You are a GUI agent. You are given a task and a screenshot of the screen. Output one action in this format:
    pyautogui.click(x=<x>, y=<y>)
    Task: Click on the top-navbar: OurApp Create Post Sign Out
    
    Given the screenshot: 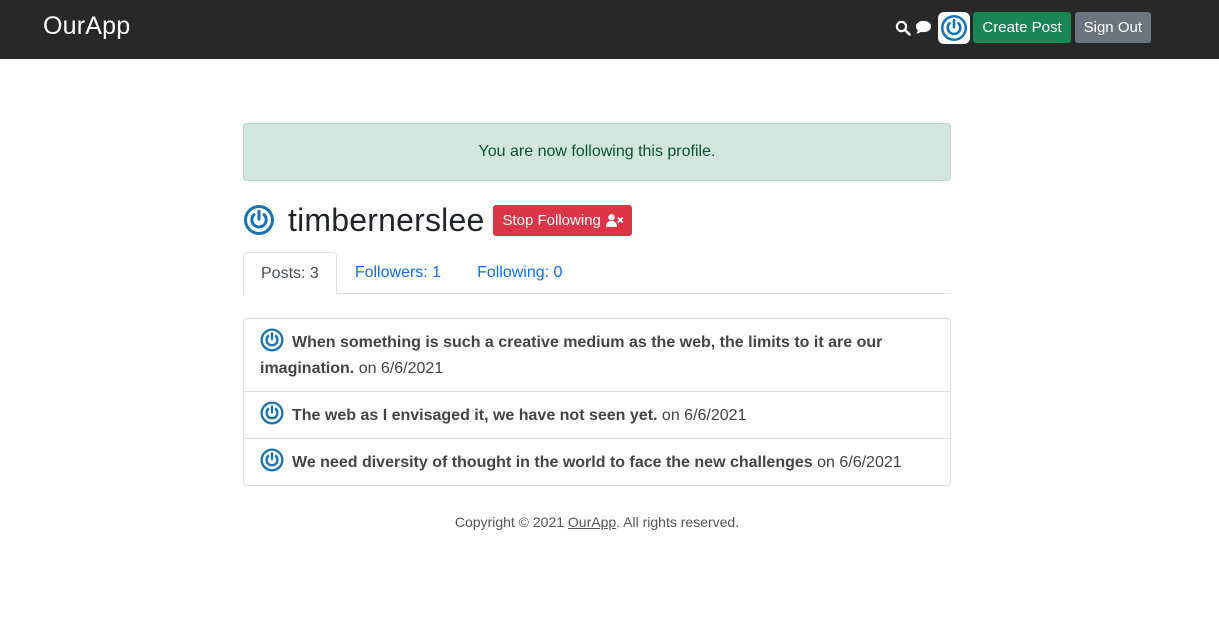 What is the action you would take?
    pyautogui.click(x=609, y=29)
    